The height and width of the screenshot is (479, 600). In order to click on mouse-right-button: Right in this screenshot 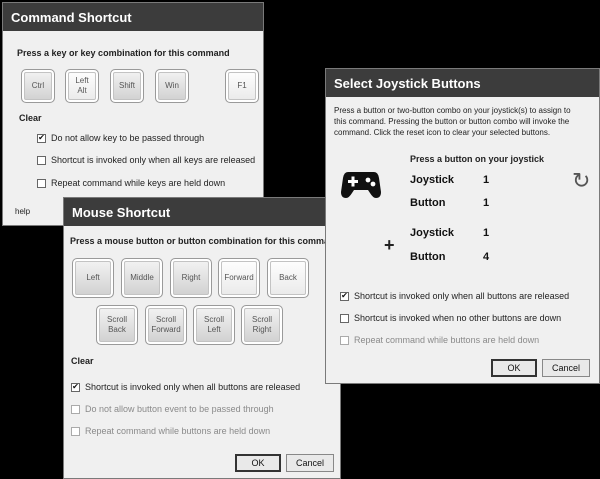, I will do `click(191, 278)`.